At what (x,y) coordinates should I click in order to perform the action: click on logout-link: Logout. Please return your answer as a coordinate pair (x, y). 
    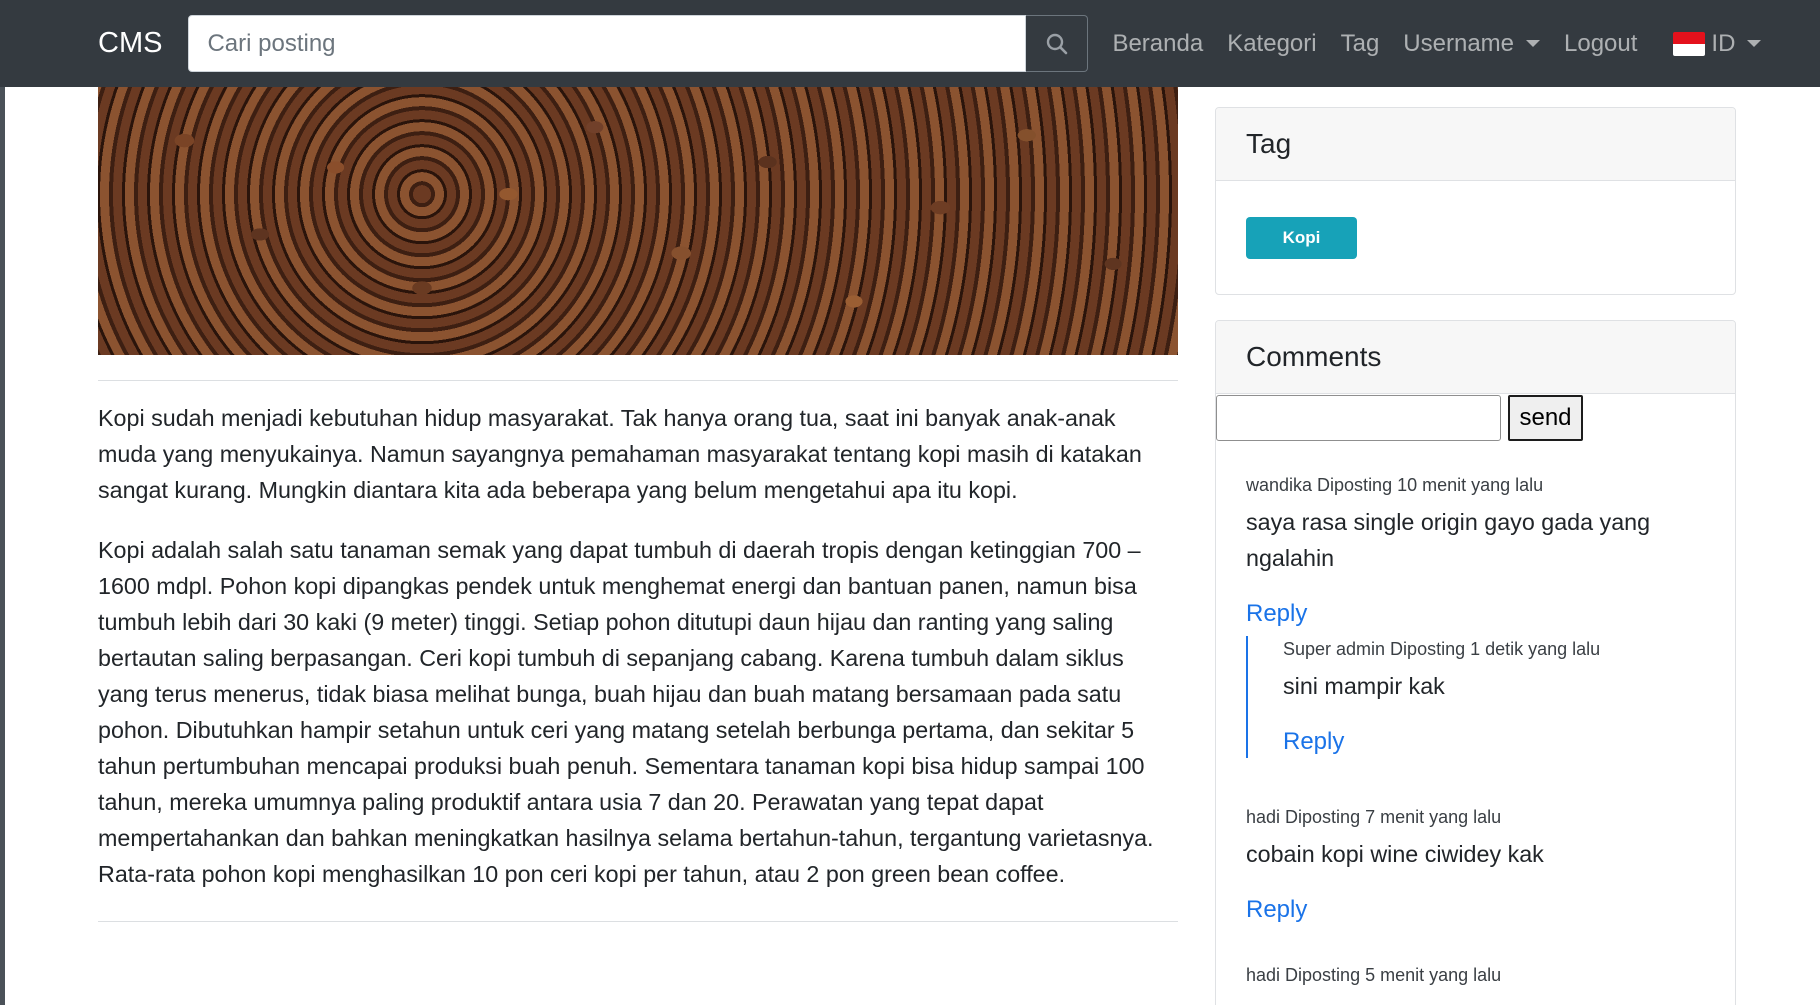
    Looking at the image, I should click on (1600, 44).